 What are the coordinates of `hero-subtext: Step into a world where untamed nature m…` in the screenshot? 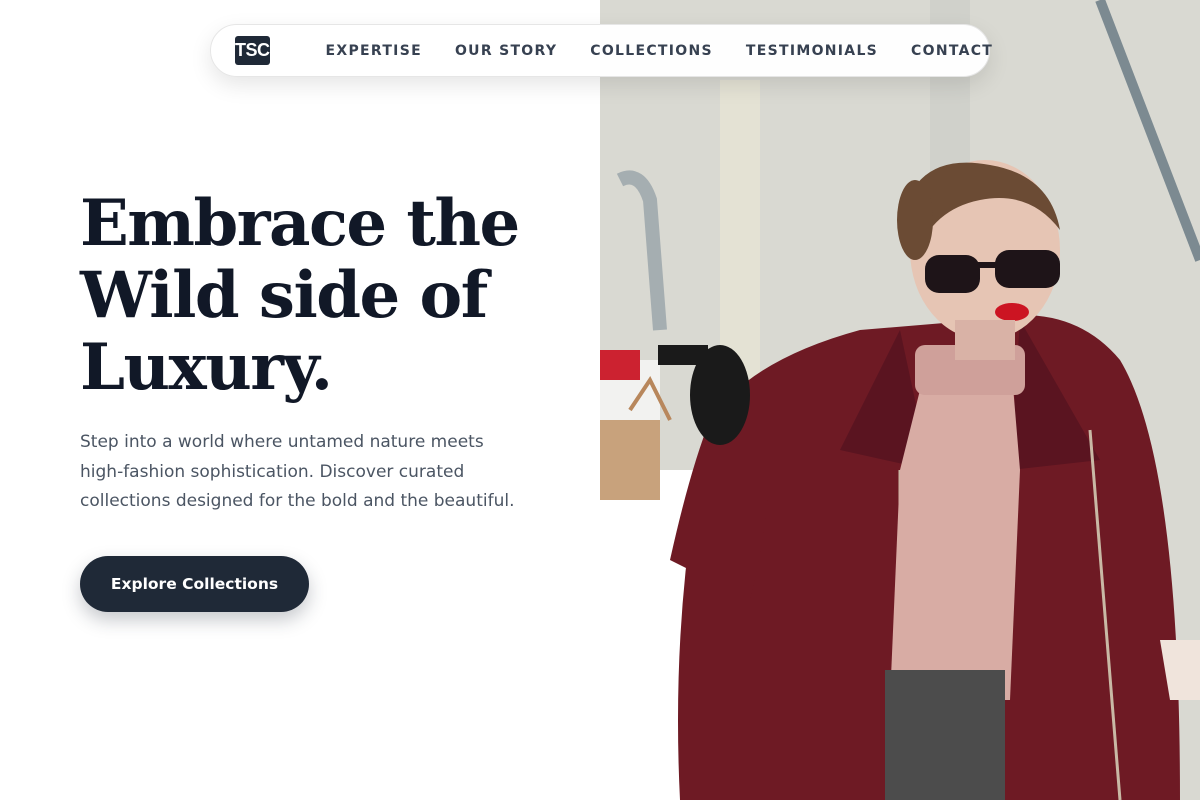 It's located at (297, 471).